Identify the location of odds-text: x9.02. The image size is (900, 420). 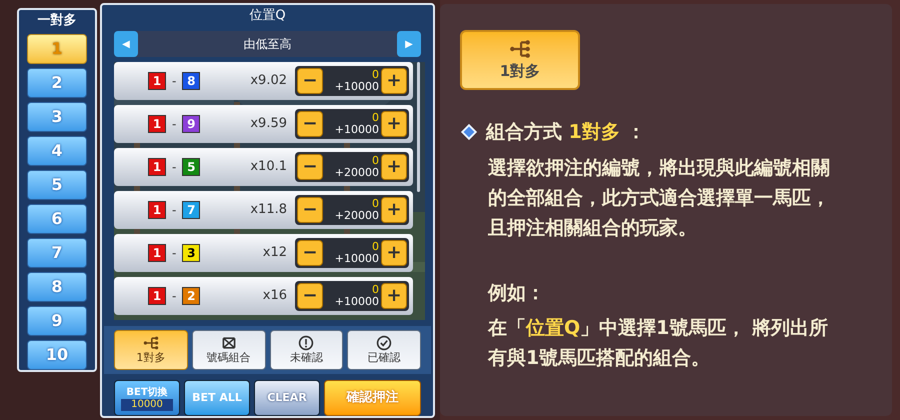
(268, 81).